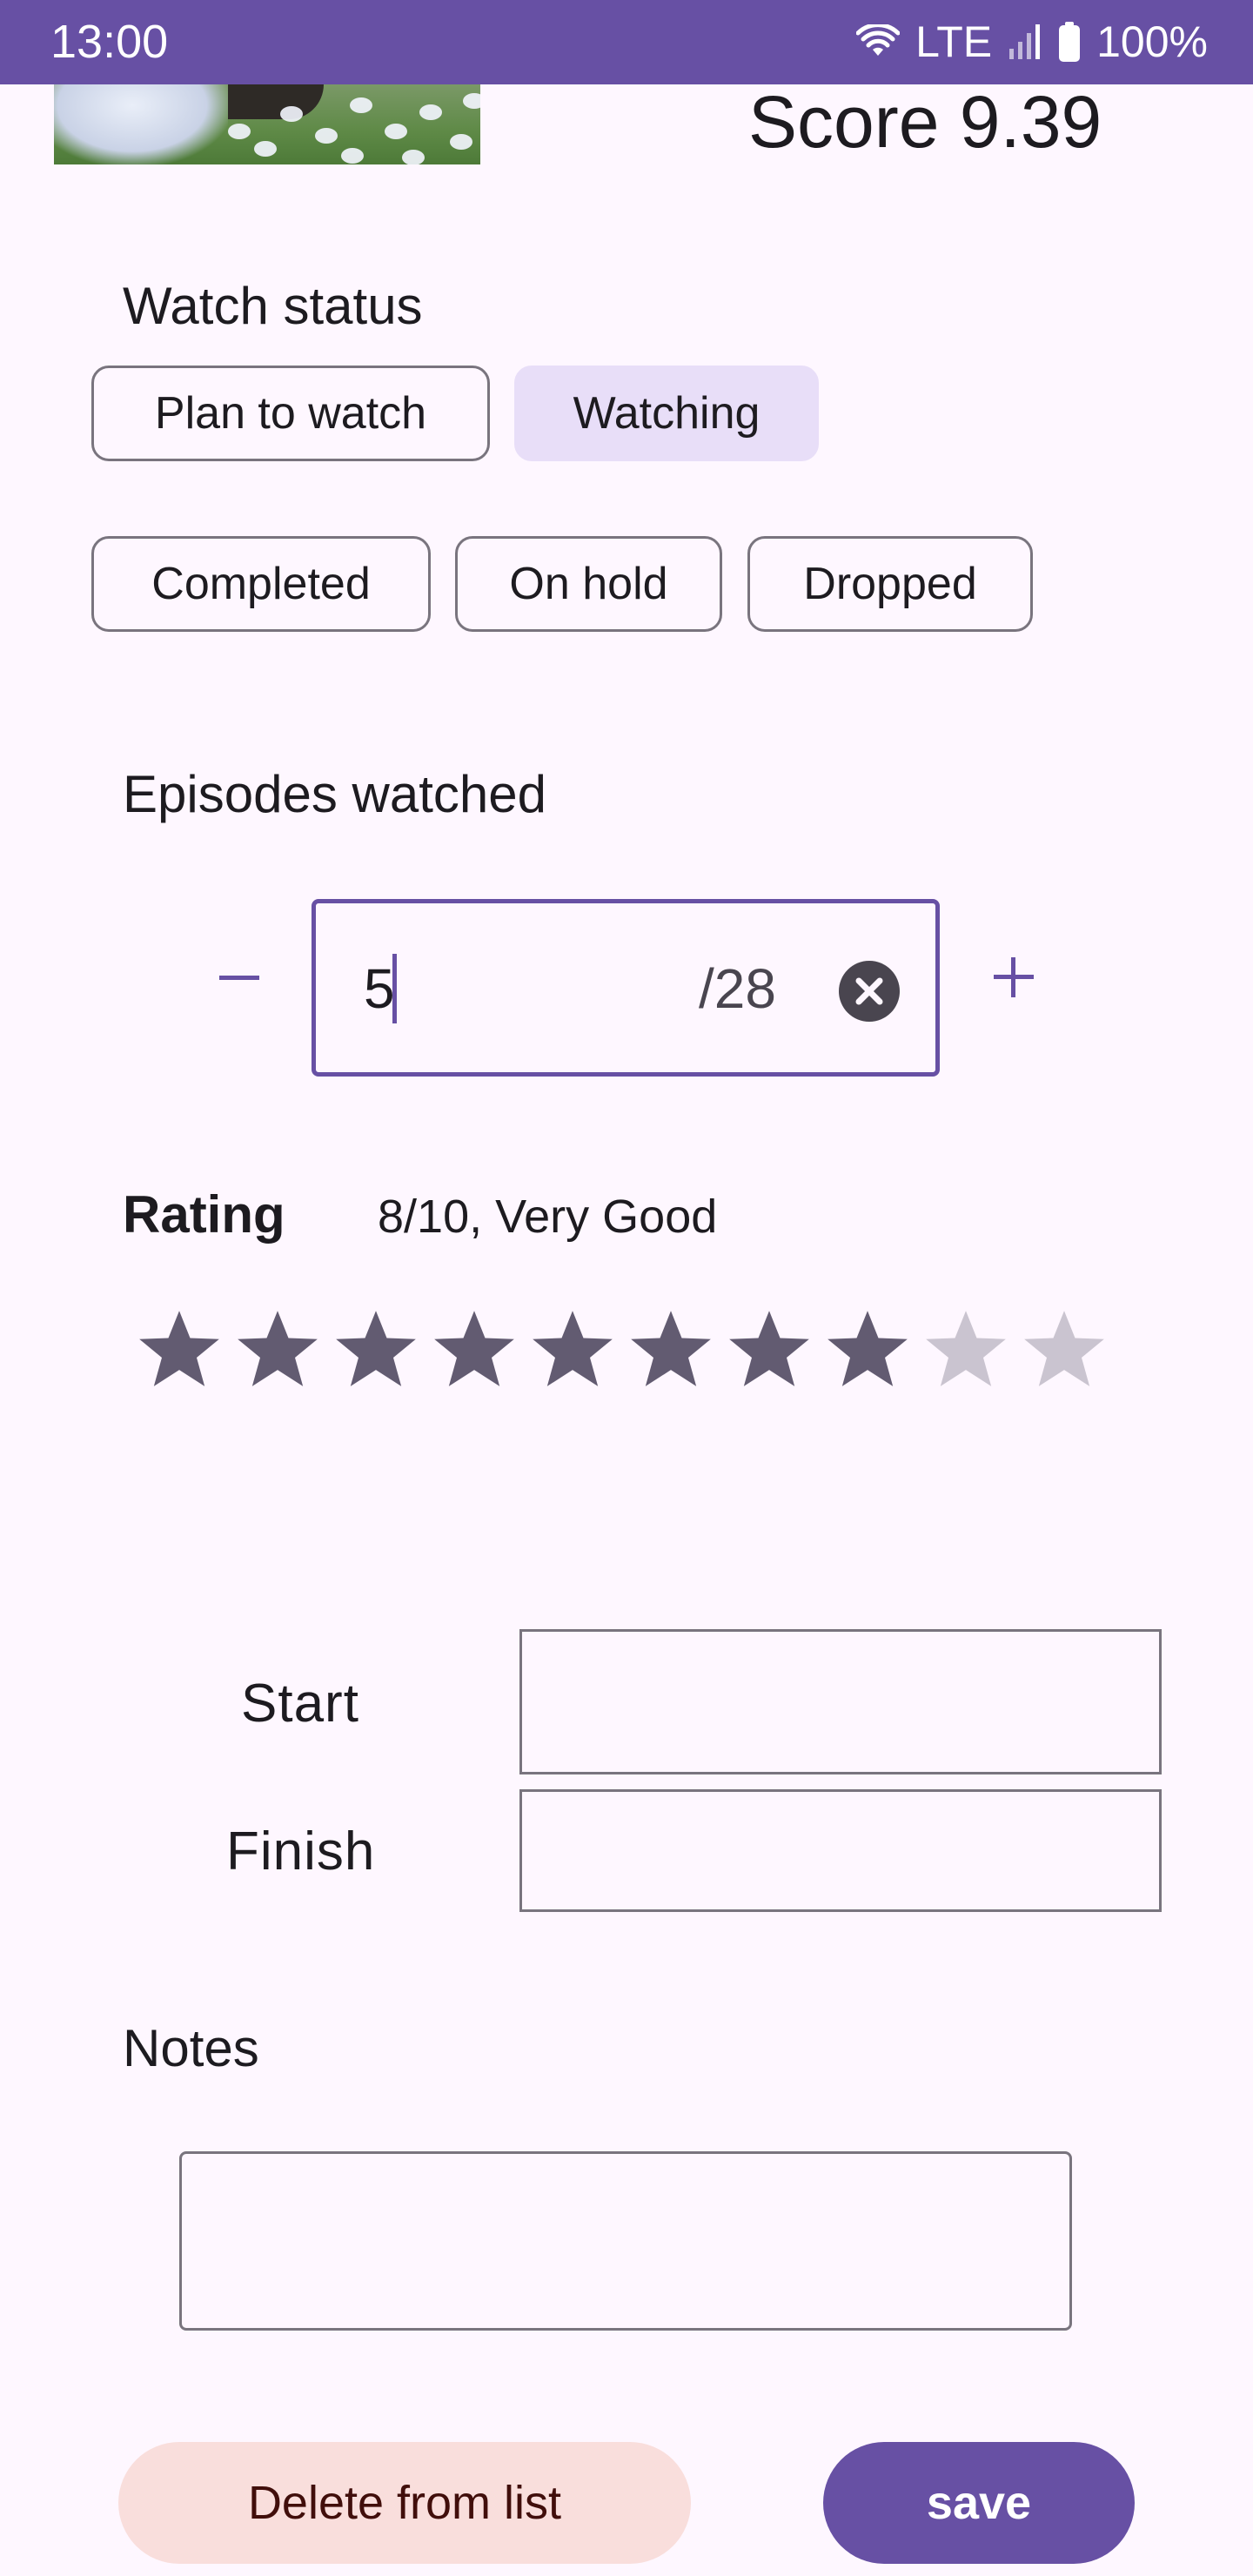 This screenshot has height=2576, width=1253. Describe the element at coordinates (737, 989) in the screenshot. I see `episodes-total: /28` at that location.